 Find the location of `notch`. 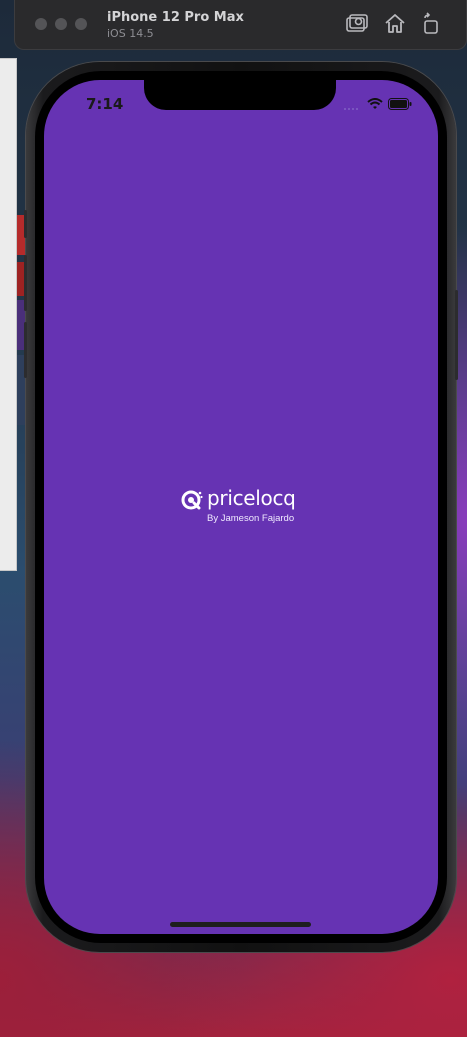

notch is located at coordinates (240, 95).